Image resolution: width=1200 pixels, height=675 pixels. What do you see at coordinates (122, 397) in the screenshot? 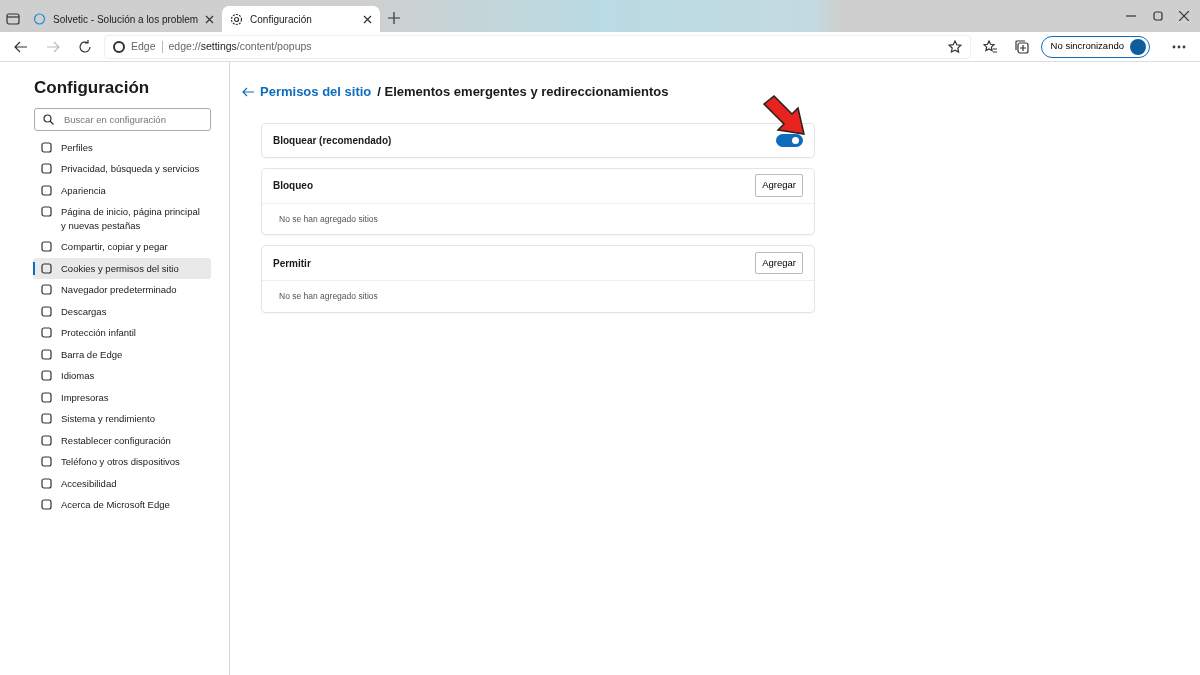
I see `sidebar-item: Impresoras` at bounding box center [122, 397].